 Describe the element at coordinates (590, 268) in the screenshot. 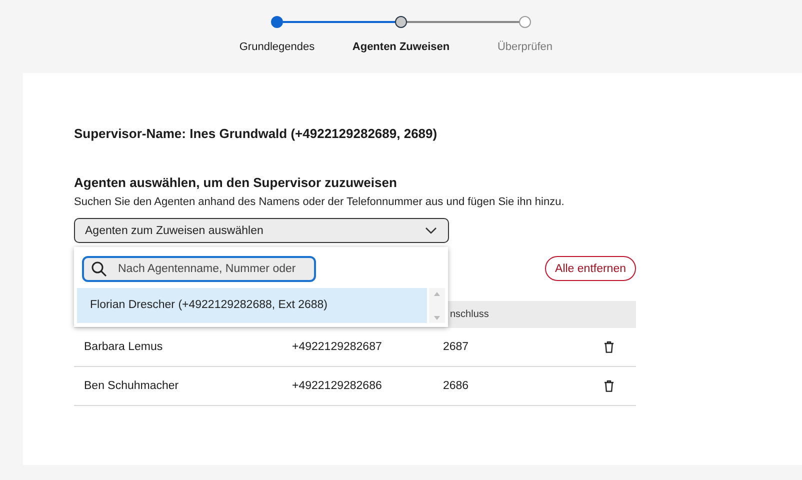

I see `remove-all-button: Alle entfernen` at that location.